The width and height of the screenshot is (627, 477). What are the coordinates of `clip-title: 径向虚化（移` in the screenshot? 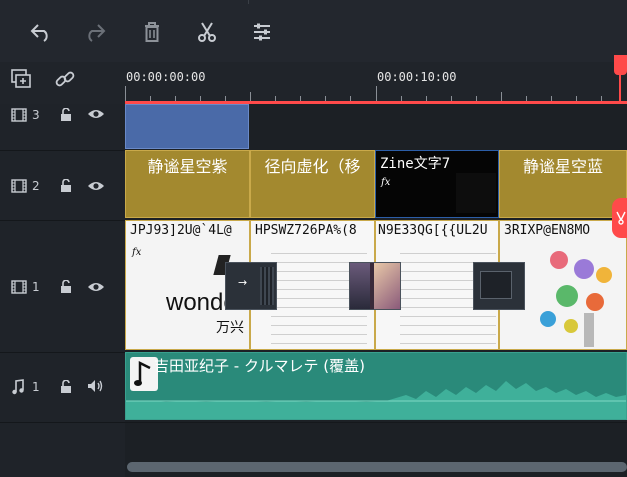 It's located at (312, 166).